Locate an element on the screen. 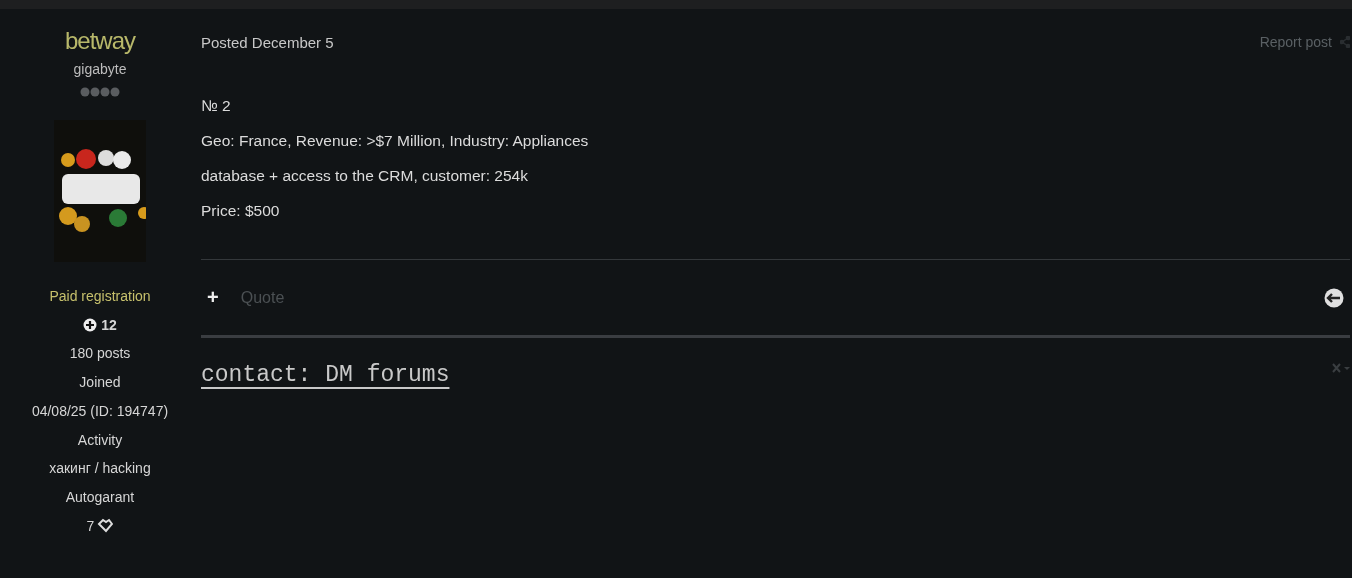  signature-text: contact: DM forums is located at coordinates (325, 375).